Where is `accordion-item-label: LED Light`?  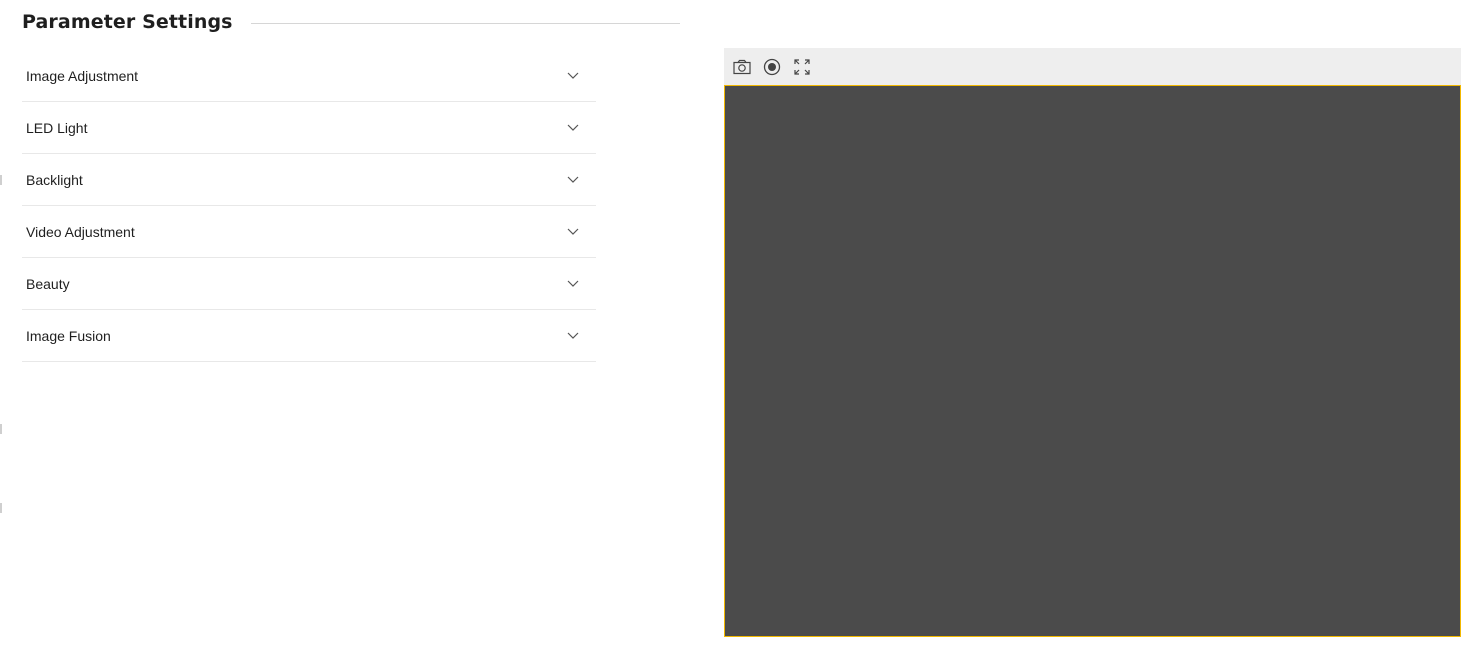 accordion-item-label: LED Light is located at coordinates (57, 127).